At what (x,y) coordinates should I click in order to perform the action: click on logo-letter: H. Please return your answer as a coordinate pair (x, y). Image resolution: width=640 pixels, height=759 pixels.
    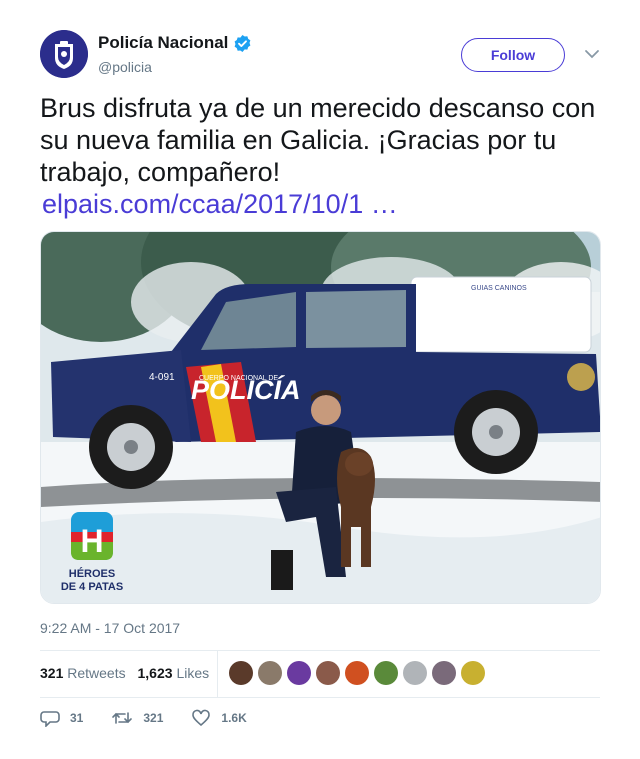
    Looking at the image, I should click on (91, 541).